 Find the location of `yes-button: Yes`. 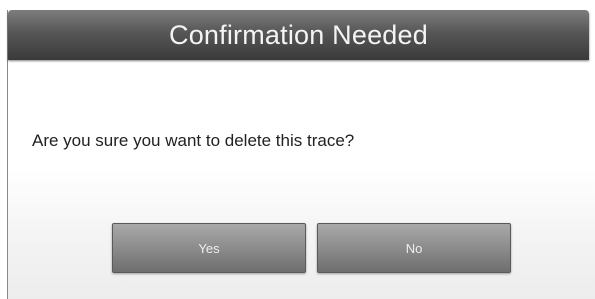

yes-button: Yes is located at coordinates (209, 248).